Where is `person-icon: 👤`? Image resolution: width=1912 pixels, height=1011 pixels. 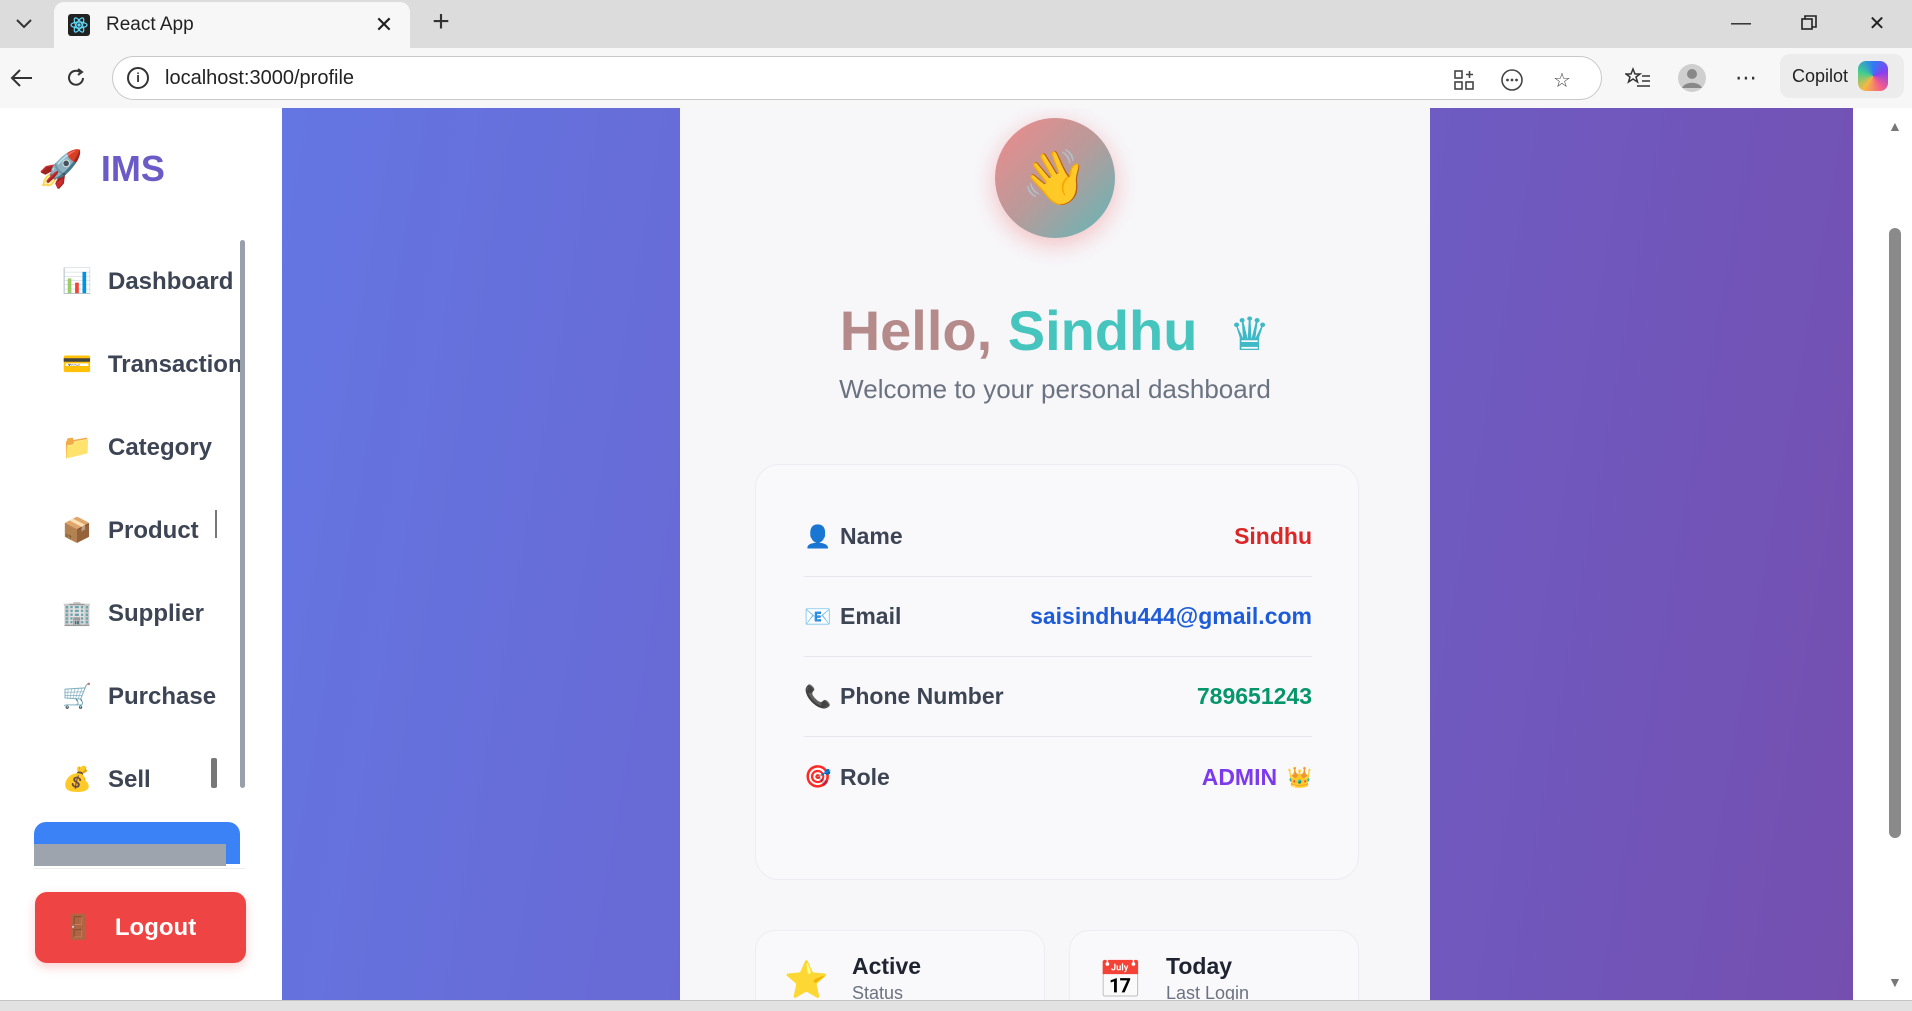
person-icon: 👤 is located at coordinates (818, 536).